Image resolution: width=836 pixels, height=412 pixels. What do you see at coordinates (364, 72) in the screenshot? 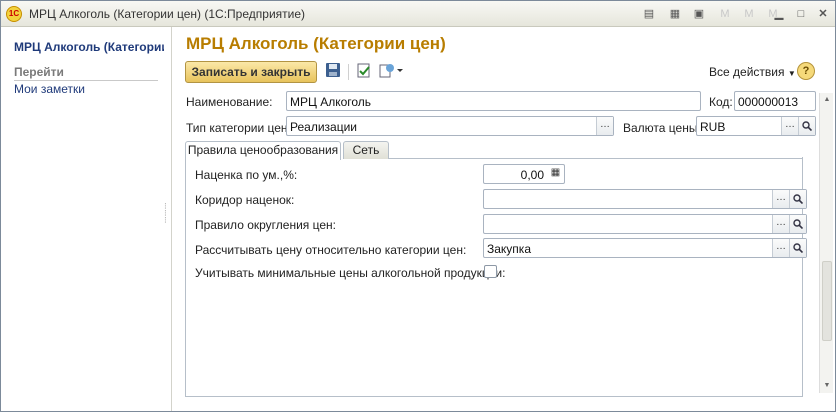
I see `post-document-icon` at bounding box center [364, 72].